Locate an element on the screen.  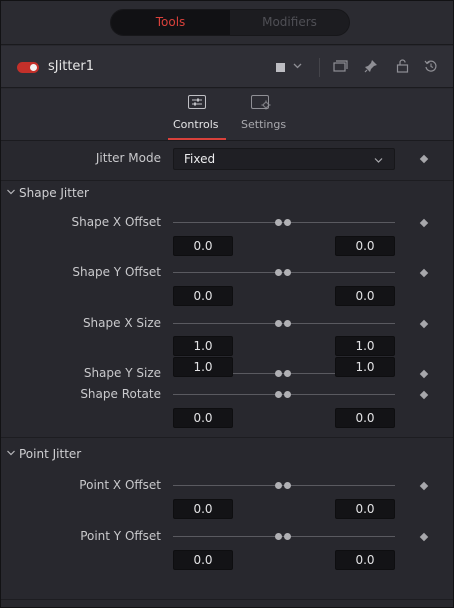
lock-icon is located at coordinates (402, 68).